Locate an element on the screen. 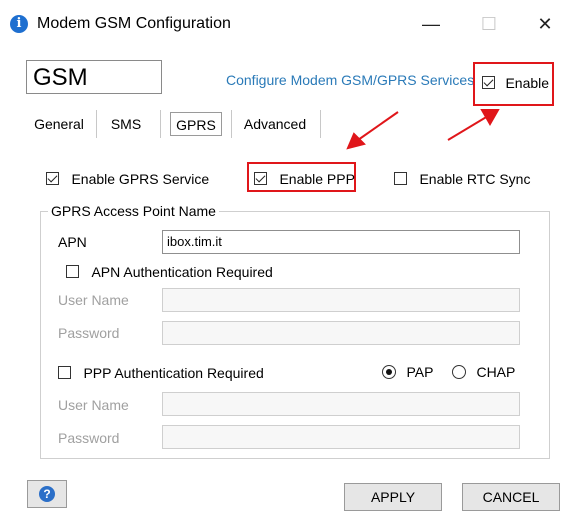 The image size is (566, 523). annotation-arrows is located at coordinates (423, 129).